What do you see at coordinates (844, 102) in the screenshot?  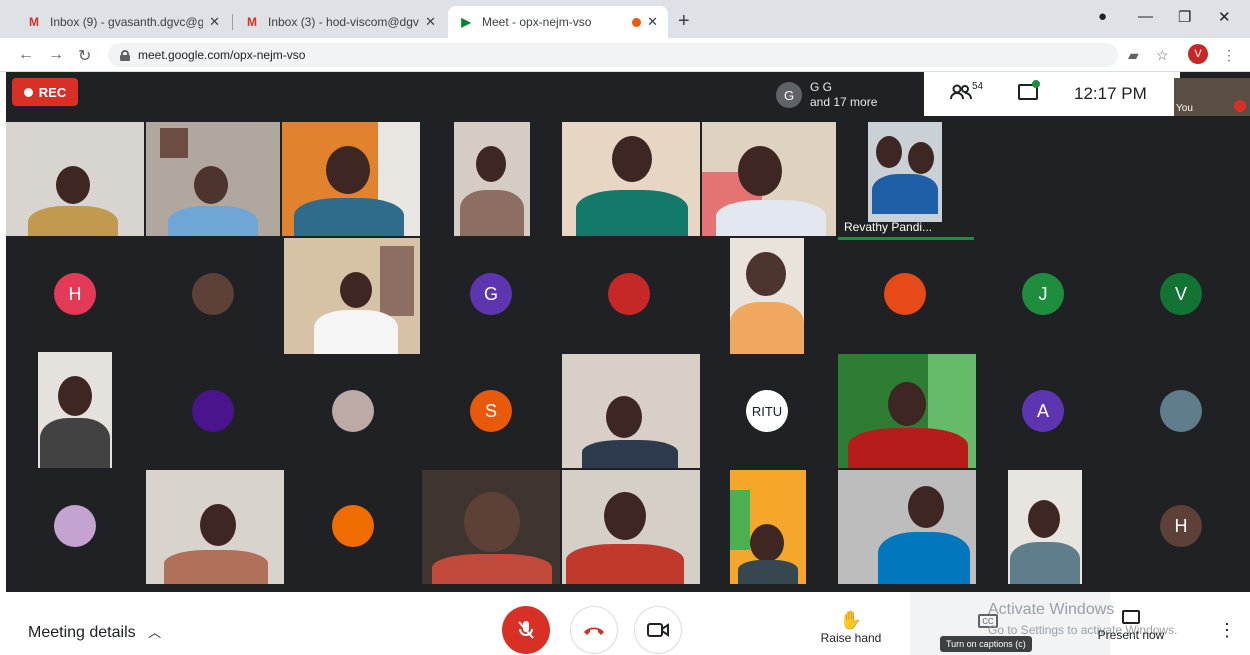 I see `presenter-more: and 17 more` at bounding box center [844, 102].